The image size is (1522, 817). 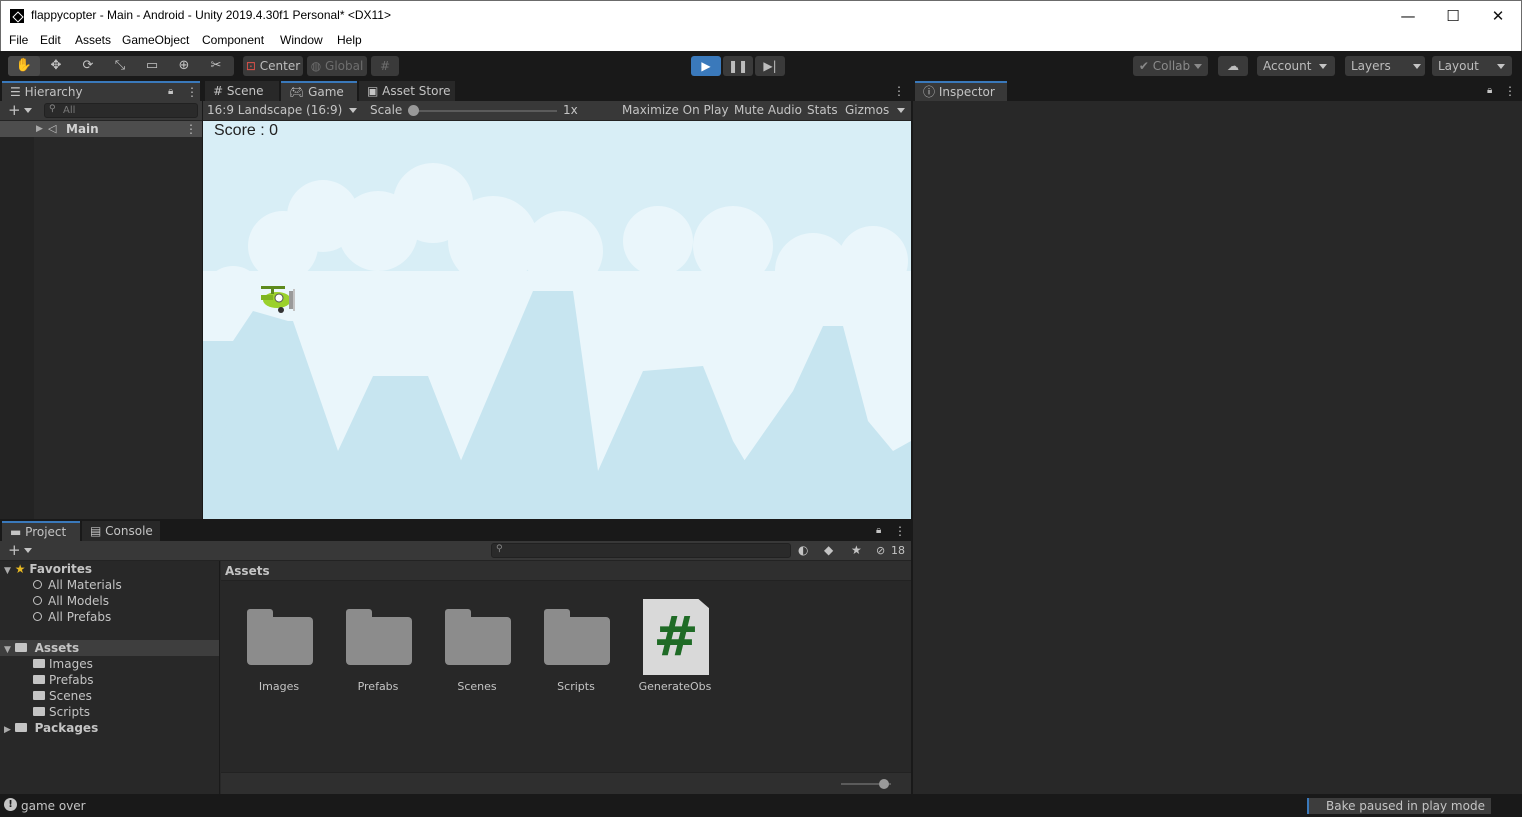 What do you see at coordinates (1233, 66) in the screenshot?
I see `cloud-button: ☁` at bounding box center [1233, 66].